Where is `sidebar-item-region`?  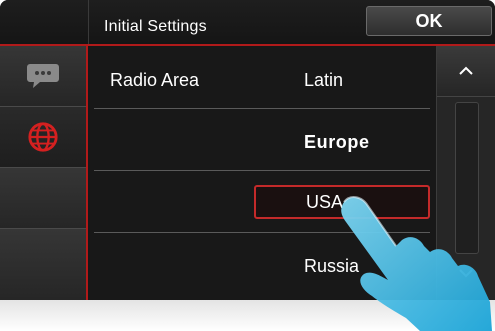 sidebar-item-region is located at coordinates (43, 137).